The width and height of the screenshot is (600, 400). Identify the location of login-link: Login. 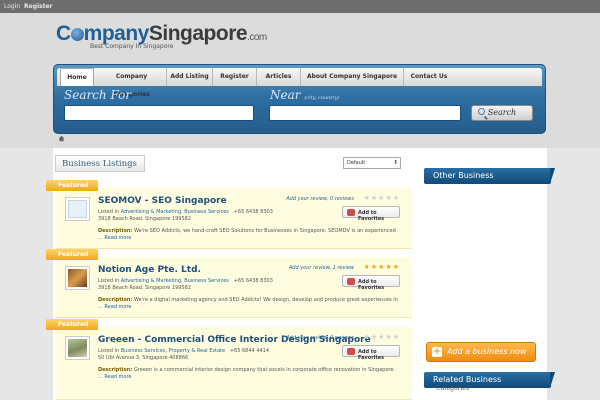
(12, 6).